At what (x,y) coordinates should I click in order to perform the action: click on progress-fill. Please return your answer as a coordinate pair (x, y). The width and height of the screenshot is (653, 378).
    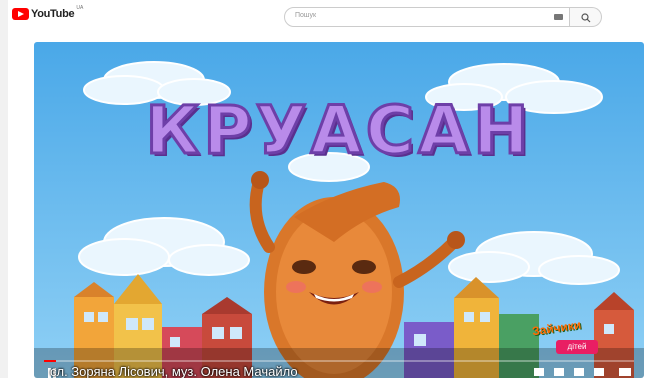
    Looking at the image, I should click on (50, 361).